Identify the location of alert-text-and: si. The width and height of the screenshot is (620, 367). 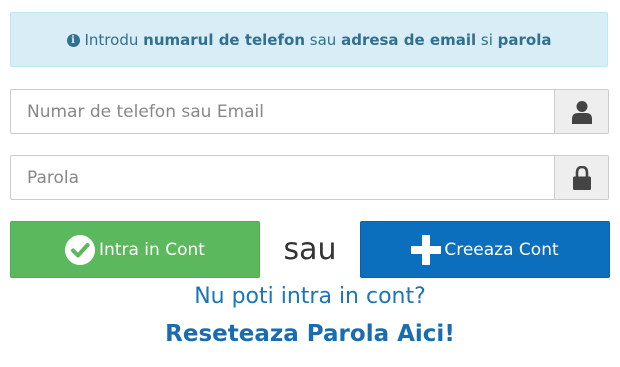
(486, 39).